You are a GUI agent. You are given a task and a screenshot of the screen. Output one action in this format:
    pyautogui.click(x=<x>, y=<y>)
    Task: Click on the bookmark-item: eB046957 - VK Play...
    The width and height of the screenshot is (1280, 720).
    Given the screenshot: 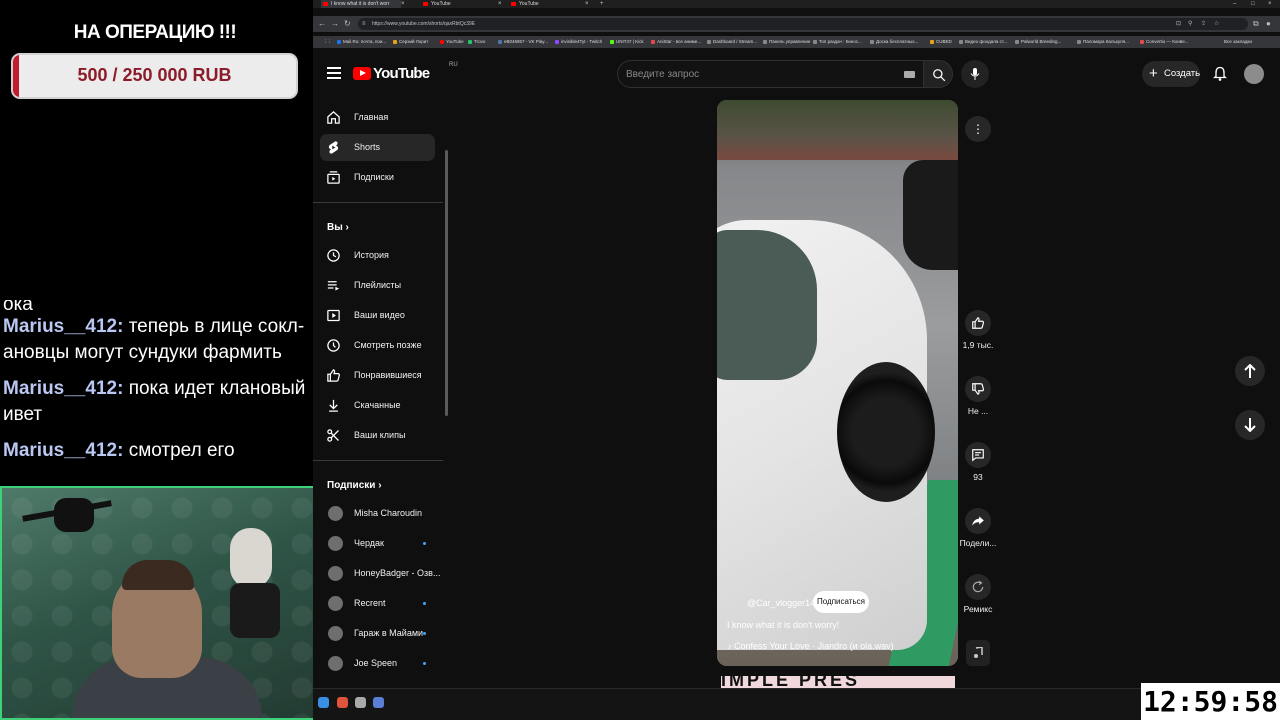 What is the action you would take?
    pyautogui.click(x=523, y=42)
    